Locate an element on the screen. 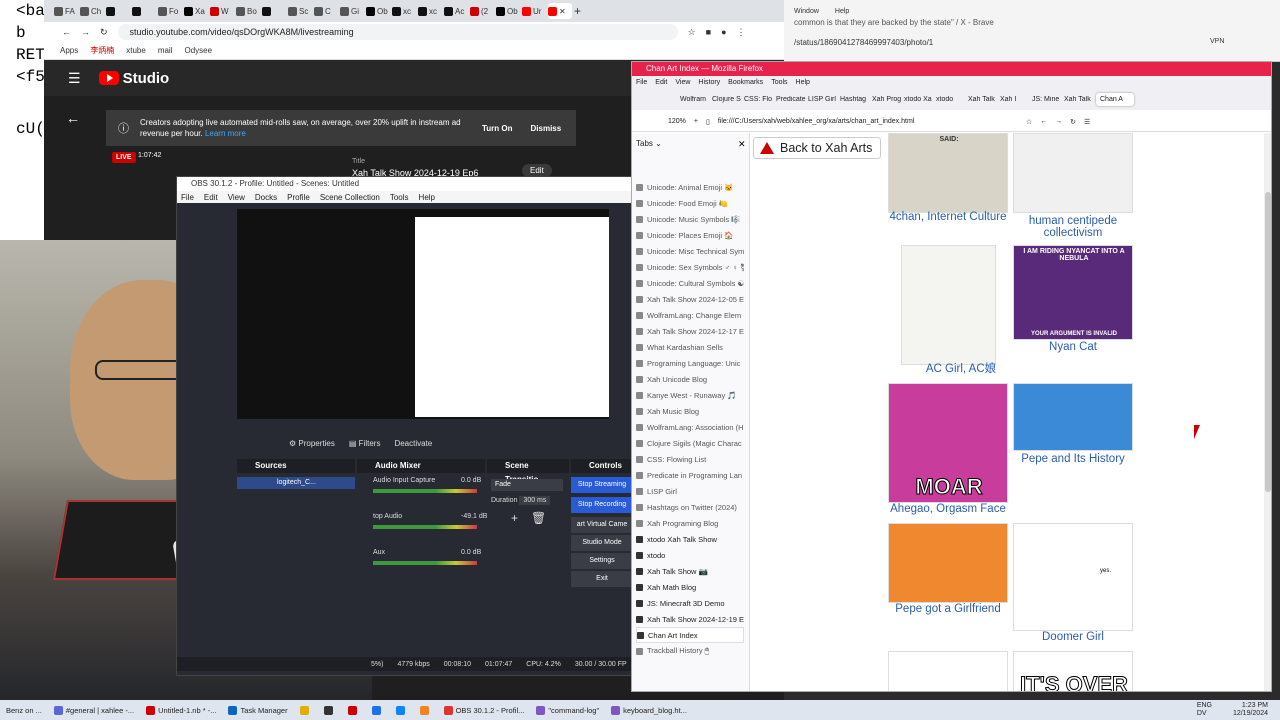 Image resolution: width=1280 pixels, height=720 pixels. brave-menu-help: Help is located at coordinates (842, 11).